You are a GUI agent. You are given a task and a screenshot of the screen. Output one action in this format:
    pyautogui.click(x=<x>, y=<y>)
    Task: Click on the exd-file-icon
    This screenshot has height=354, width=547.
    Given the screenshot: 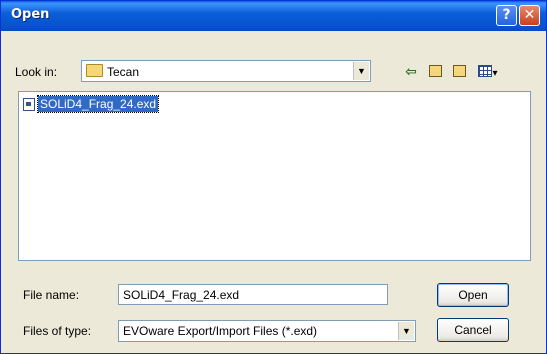 What is the action you would take?
    pyautogui.click(x=29, y=104)
    